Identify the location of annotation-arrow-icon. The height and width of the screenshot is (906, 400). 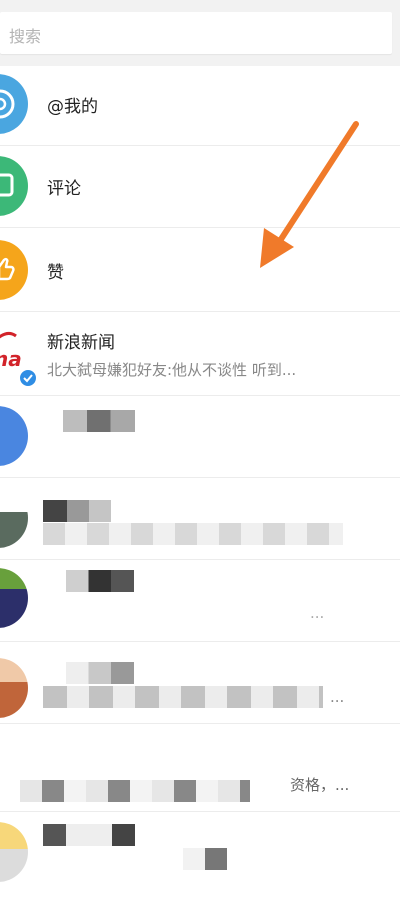
(309, 194).